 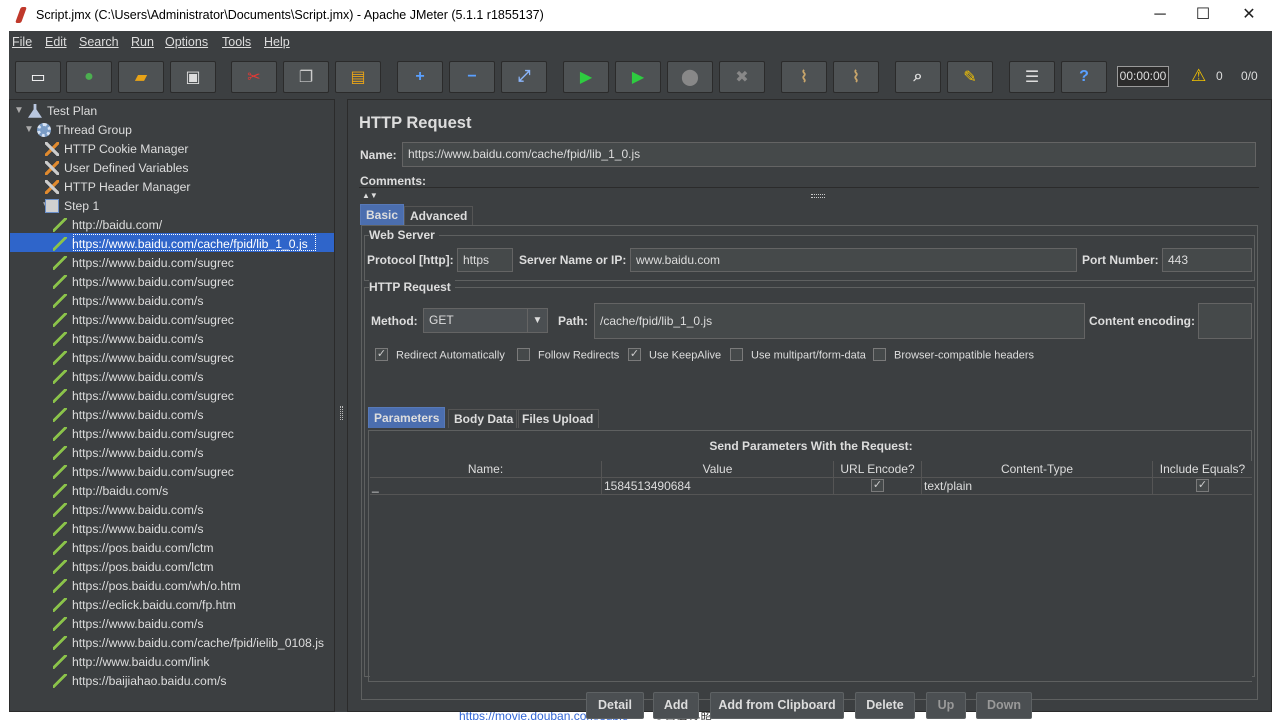 I want to click on cell-name: _, so click(x=485, y=486).